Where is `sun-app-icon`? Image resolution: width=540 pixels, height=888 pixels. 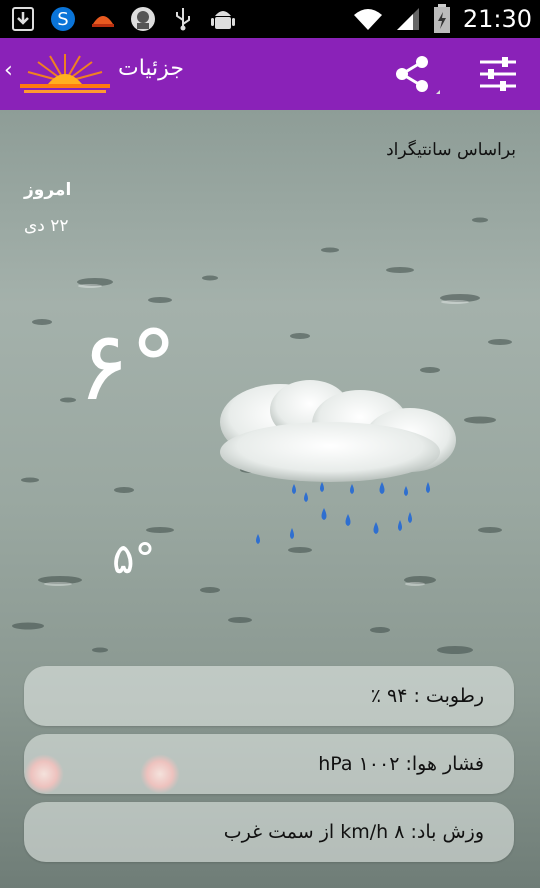
sun-app-icon is located at coordinates (103, 21).